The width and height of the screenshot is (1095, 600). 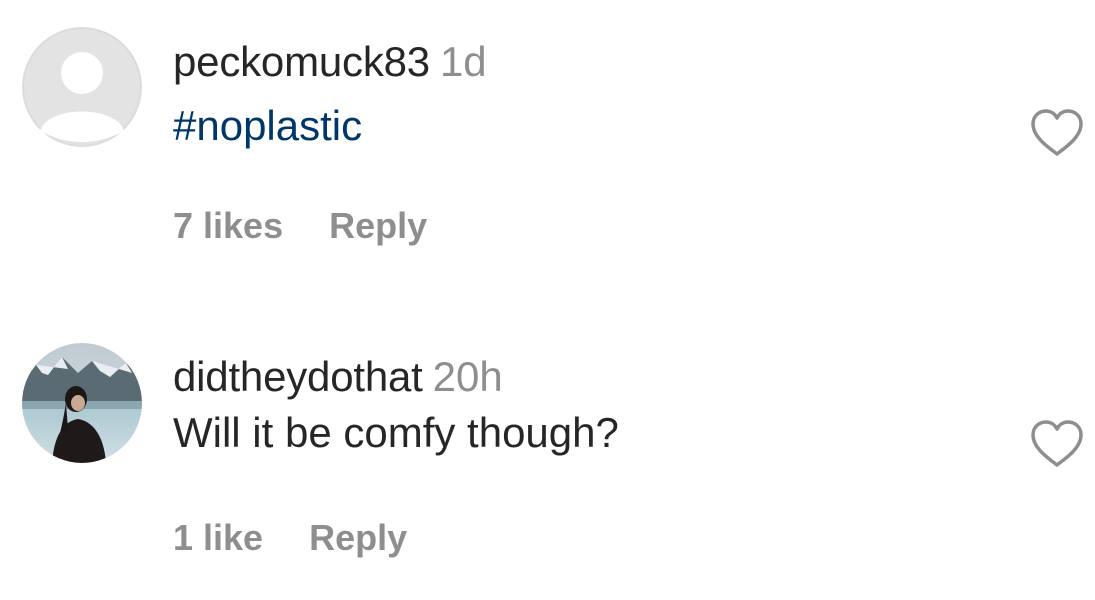 I want to click on default-avatar-icon, so click(x=82, y=87).